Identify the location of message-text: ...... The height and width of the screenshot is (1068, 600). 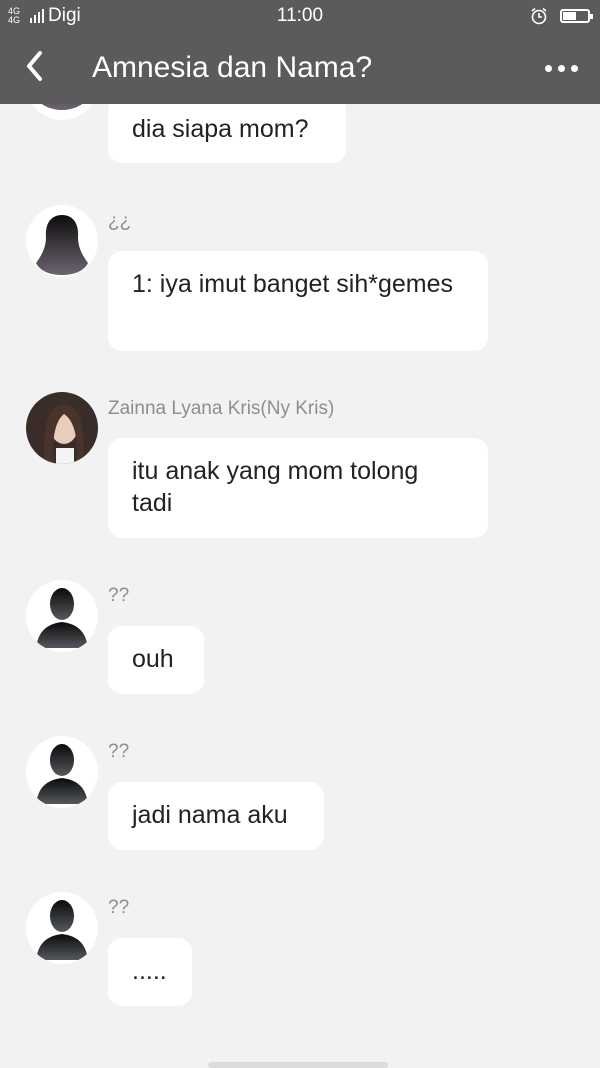
(149, 971).